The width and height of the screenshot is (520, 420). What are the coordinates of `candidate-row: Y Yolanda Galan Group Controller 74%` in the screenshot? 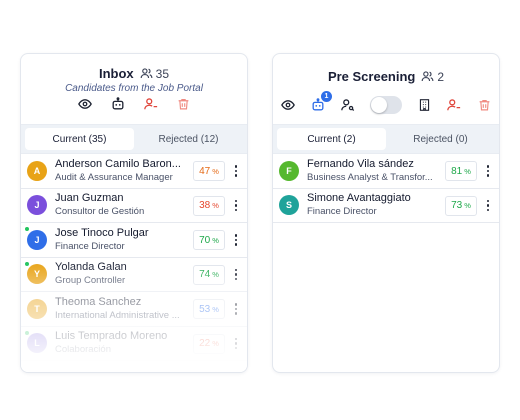 It's located at (134, 275).